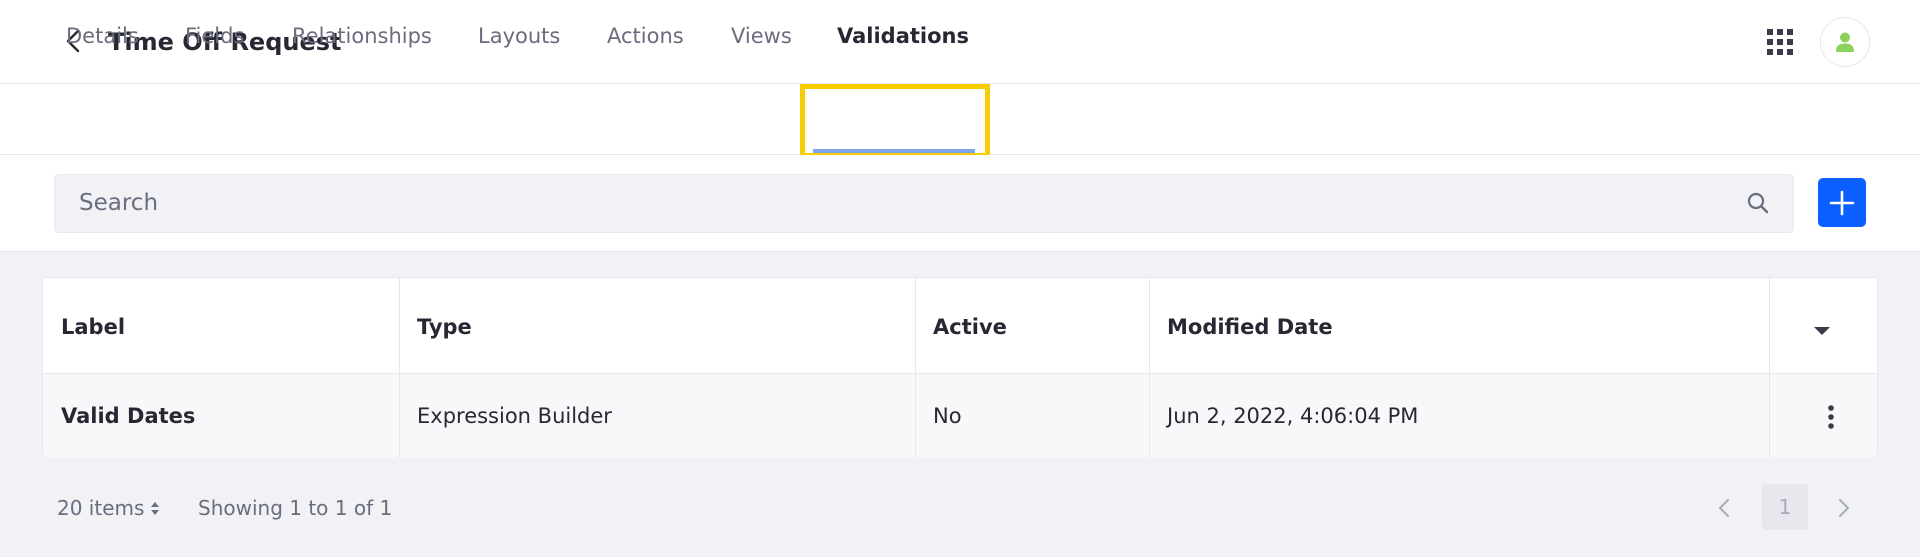  Describe the element at coordinates (1837, 419) in the screenshot. I see `row-actions-button` at that location.